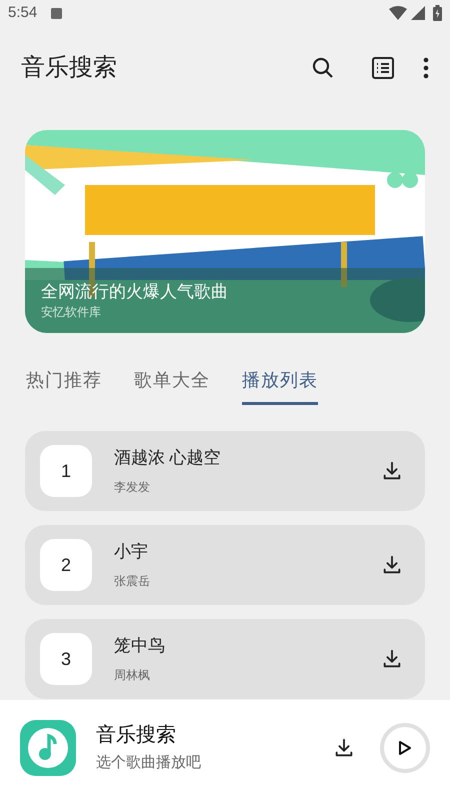 The width and height of the screenshot is (450, 796). Describe the element at coordinates (131, 552) in the screenshot. I see `song-title: 小宇` at that location.